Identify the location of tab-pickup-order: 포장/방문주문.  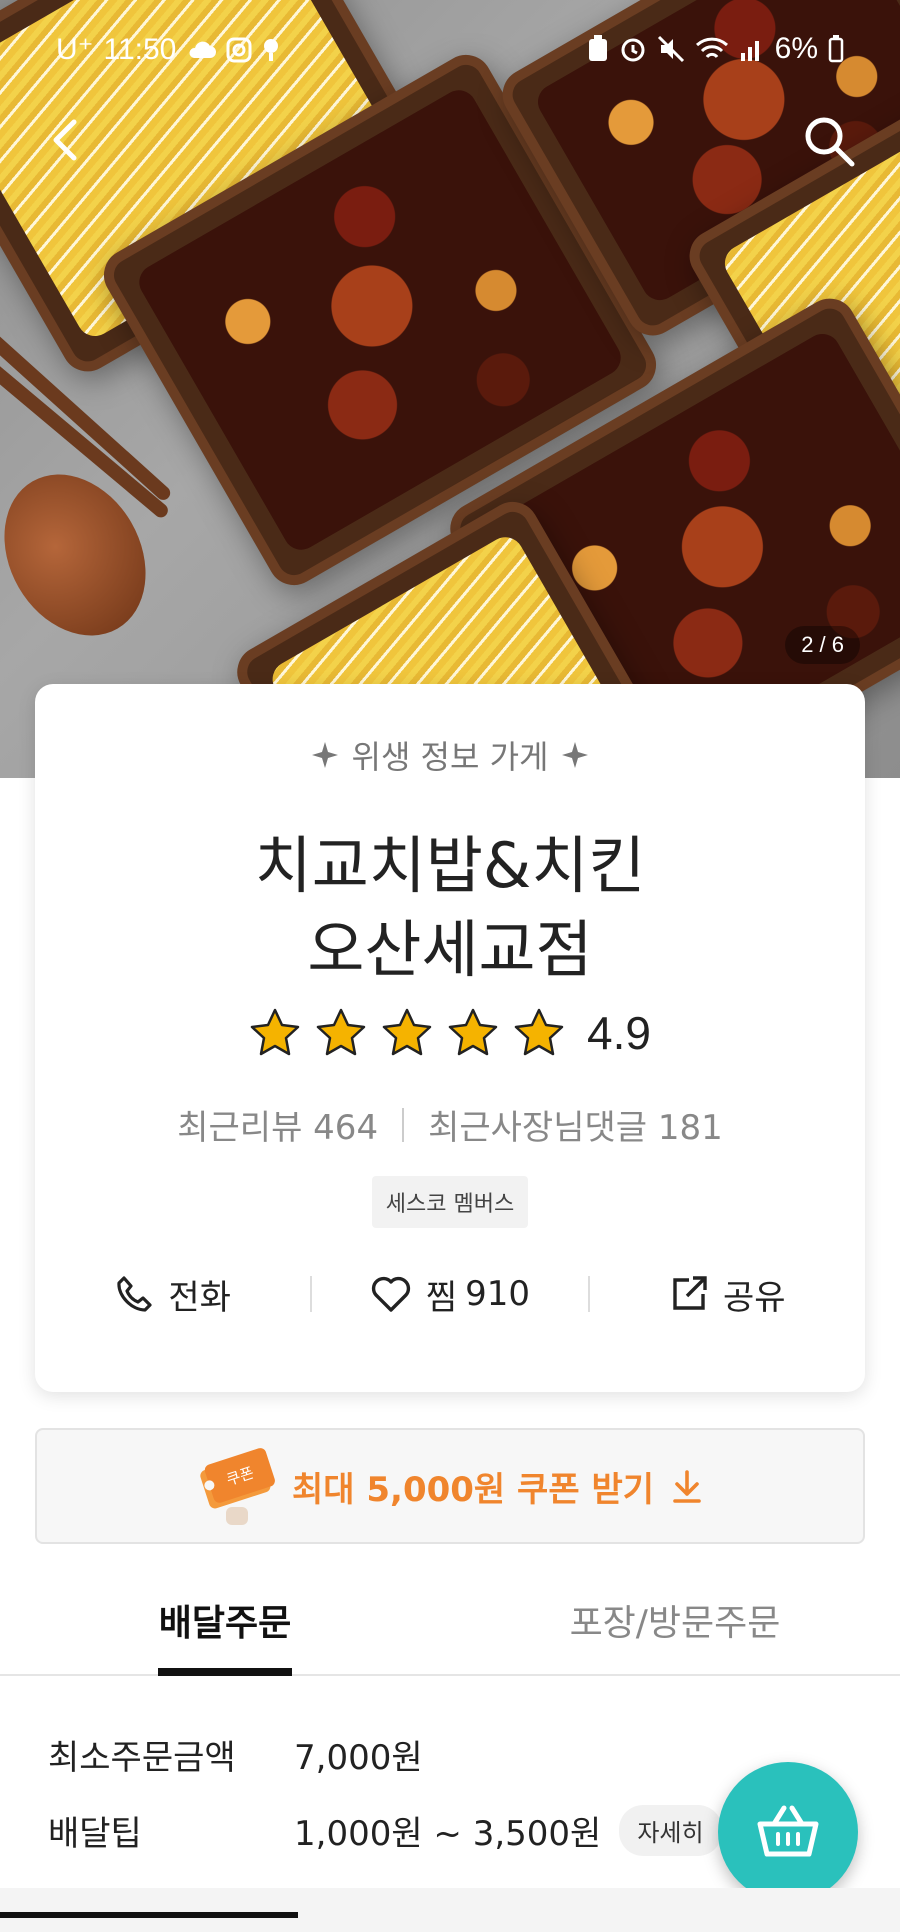
(675, 1620).